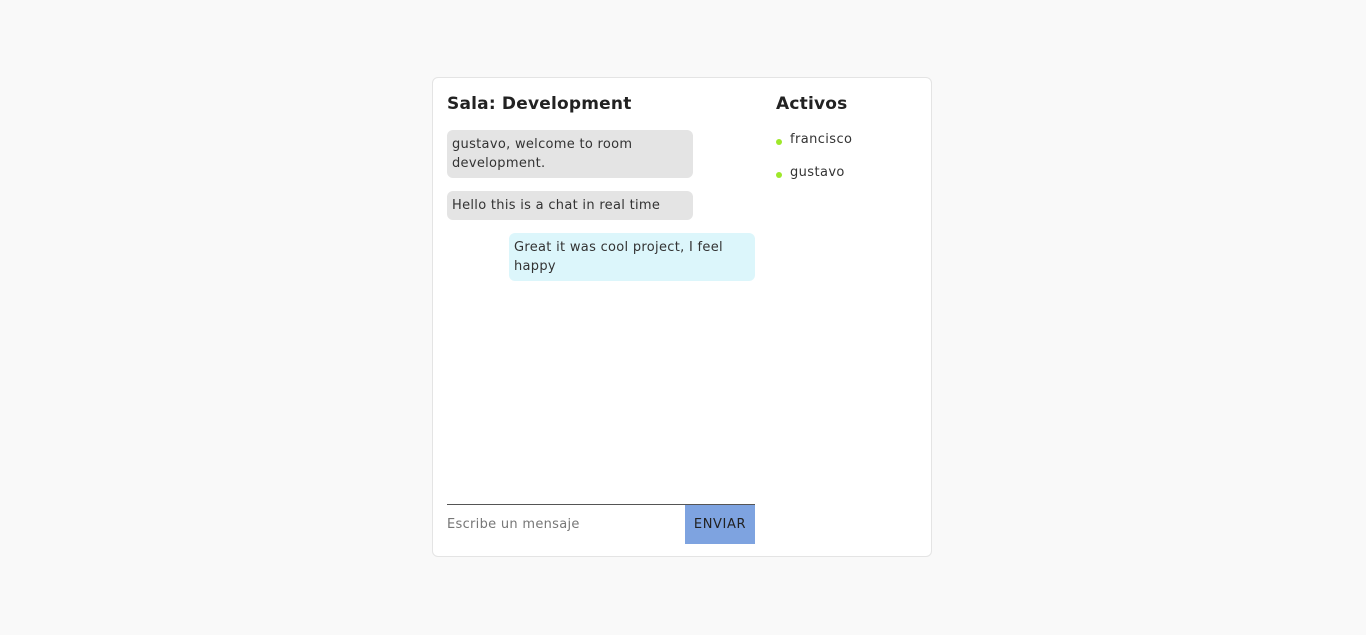 This screenshot has width=1366, height=635. What do you see at coordinates (542, 154) in the screenshot?
I see `message-text: gustavo, welcome to room development.` at bounding box center [542, 154].